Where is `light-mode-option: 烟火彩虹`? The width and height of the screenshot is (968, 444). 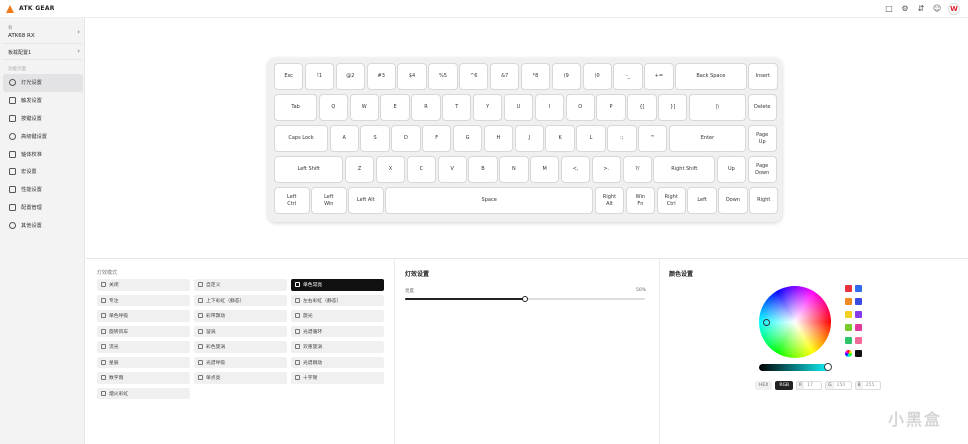
light-mode-option: 烟火彩虹 is located at coordinates (143, 393).